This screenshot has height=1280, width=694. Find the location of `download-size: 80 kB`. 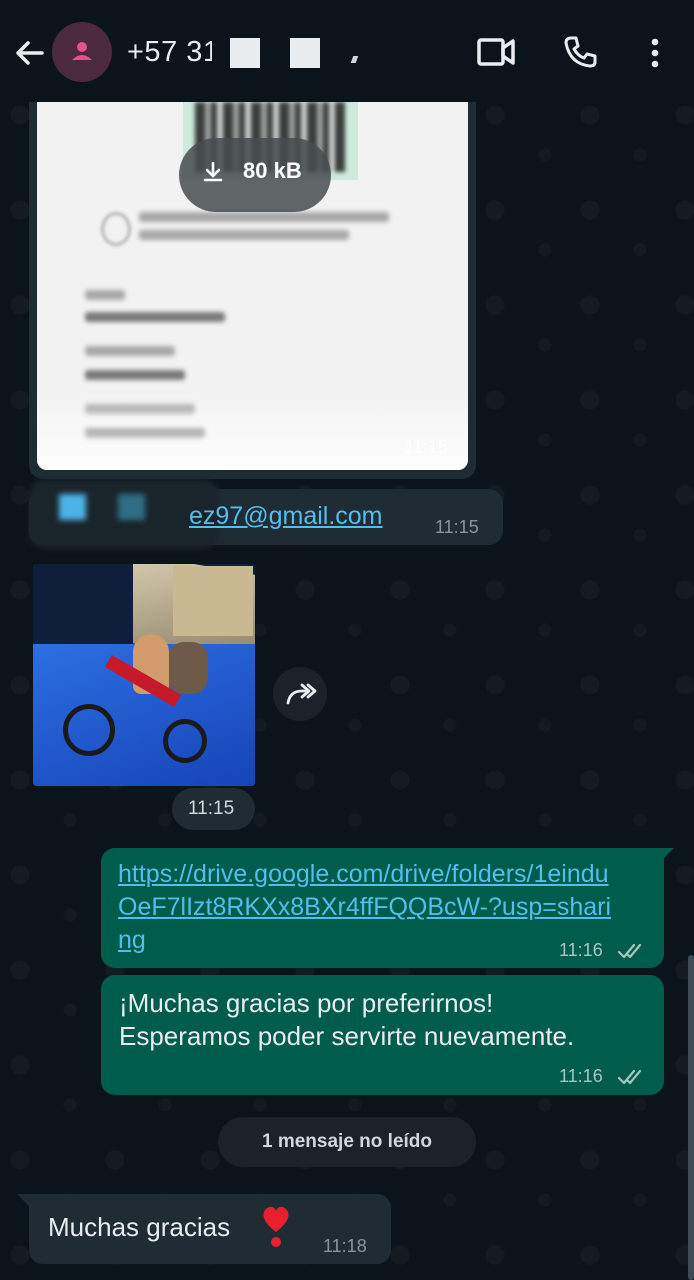

download-size: 80 kB is located at coordinates (272, 170).